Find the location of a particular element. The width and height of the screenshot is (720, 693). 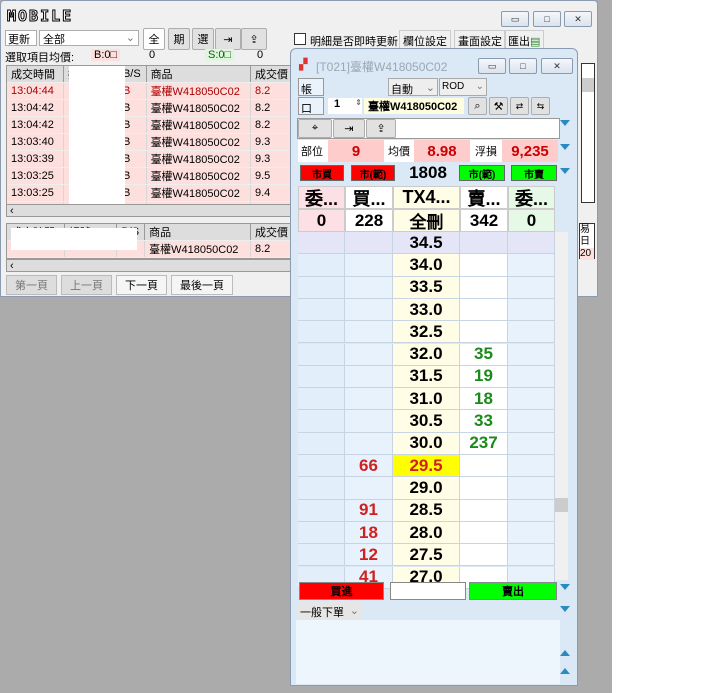

market-buy-button: 市買 is located at coordinates (322, 173).